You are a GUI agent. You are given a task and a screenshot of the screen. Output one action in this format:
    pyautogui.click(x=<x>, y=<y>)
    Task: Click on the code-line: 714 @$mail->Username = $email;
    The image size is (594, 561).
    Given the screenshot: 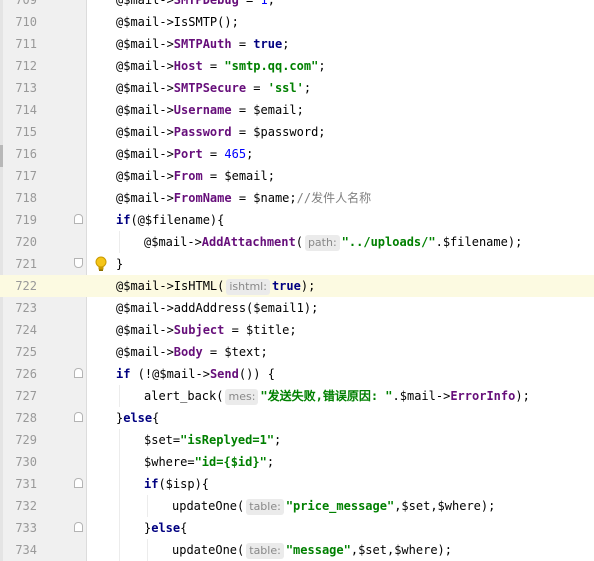 What is the action you would take?
    pyautogui.click(x=297, y=110)
    